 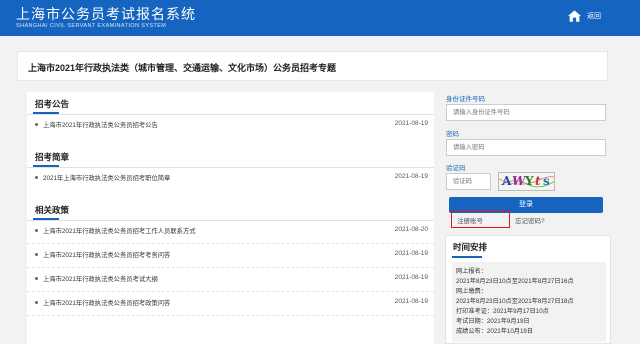 I want to click on list-item: 2021年上海市行政执法类公务员招考职位简章 2021-08-19, so click(x=230, y=179).